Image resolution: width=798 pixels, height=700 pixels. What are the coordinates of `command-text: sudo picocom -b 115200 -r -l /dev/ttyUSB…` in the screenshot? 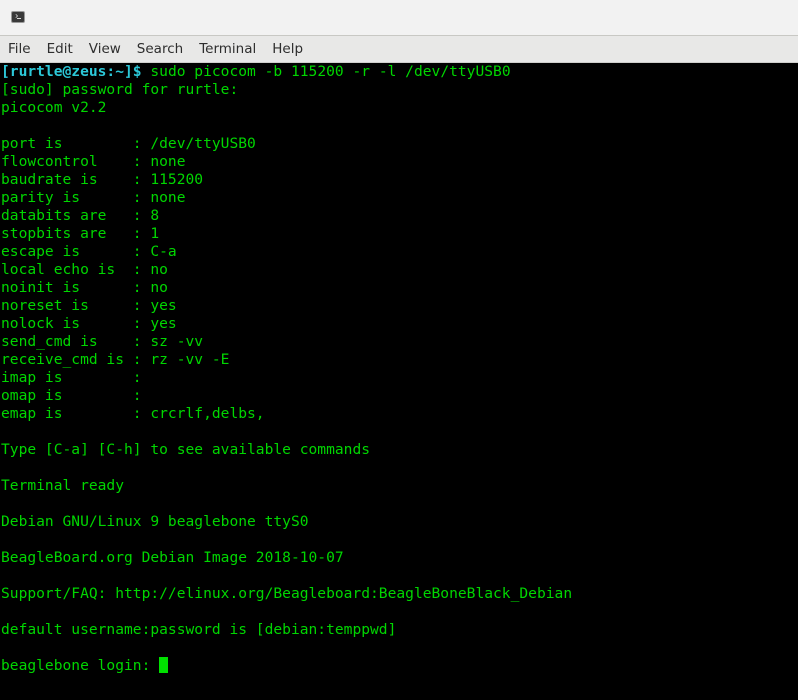 It's located at (326, 71).